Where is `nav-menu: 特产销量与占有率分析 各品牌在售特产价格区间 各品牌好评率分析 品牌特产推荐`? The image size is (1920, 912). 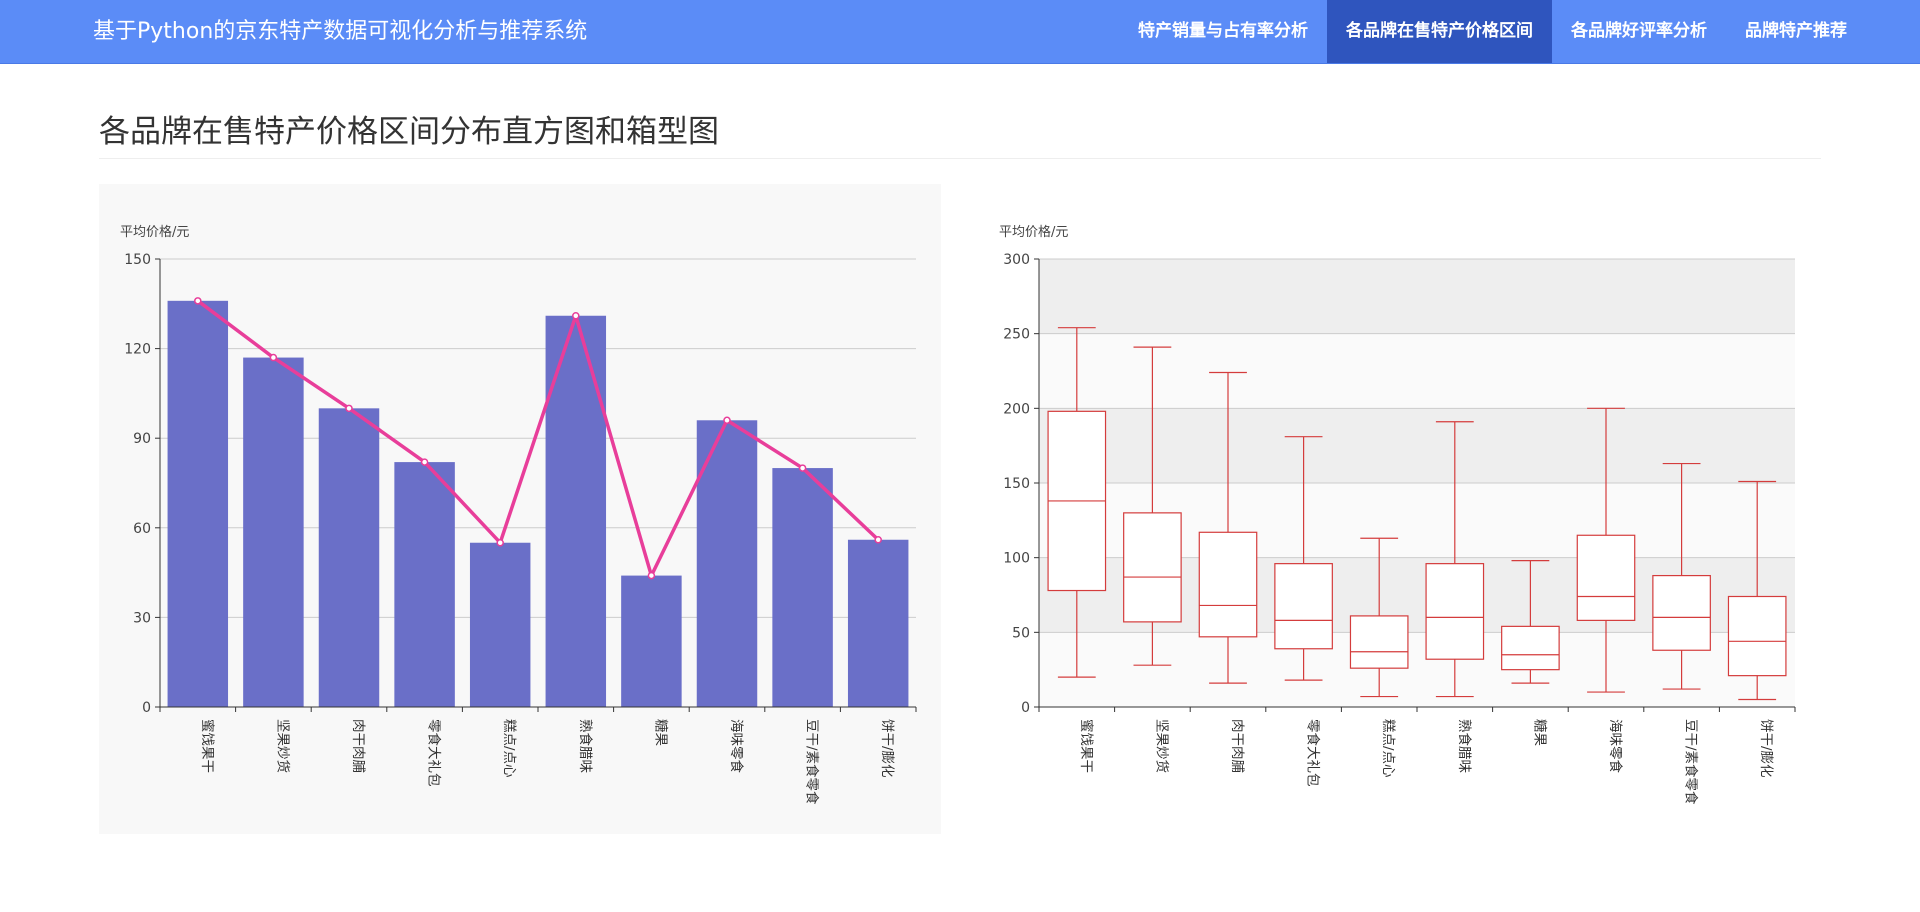 nav-menu: 特产销量与占有率分析 各品牌在售特产价格区间 各品牌好评率分析 品牌特产推荐 is located at coordinates (1519, 31).